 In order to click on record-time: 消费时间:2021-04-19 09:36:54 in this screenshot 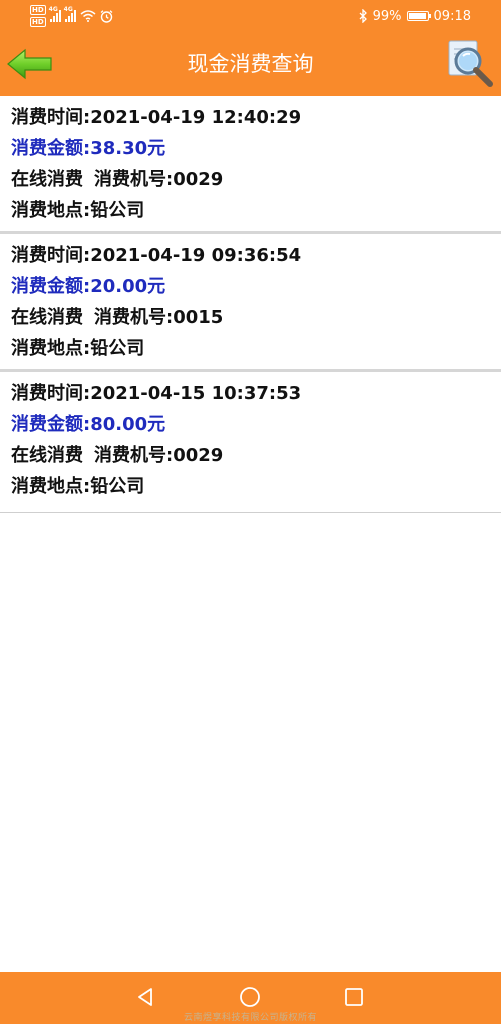, I will do `click(156, 255)`.